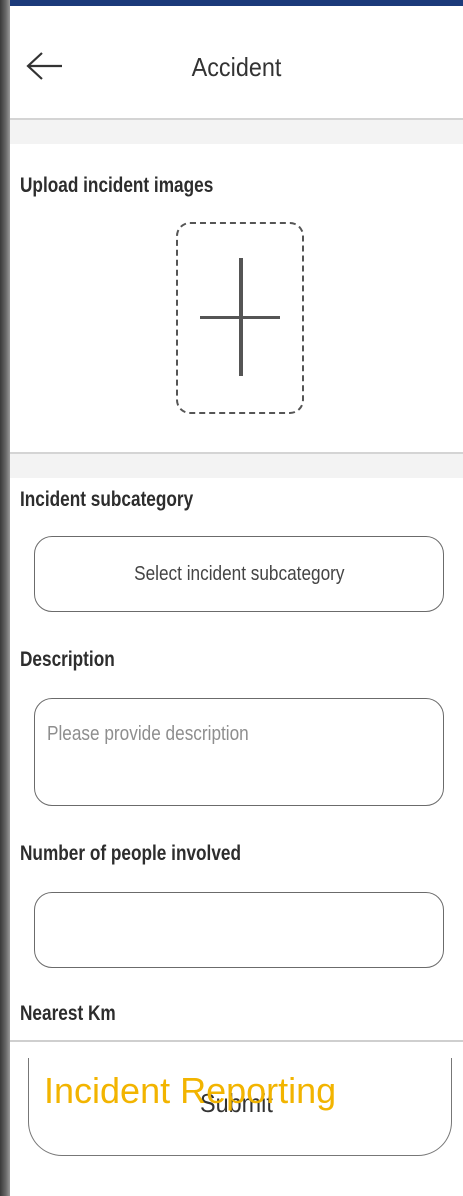  What do you see at coordinates (107, 499) in the screenshot?
I see `subcategory-label: Incident subcategory` at bounding box center [107, 499].